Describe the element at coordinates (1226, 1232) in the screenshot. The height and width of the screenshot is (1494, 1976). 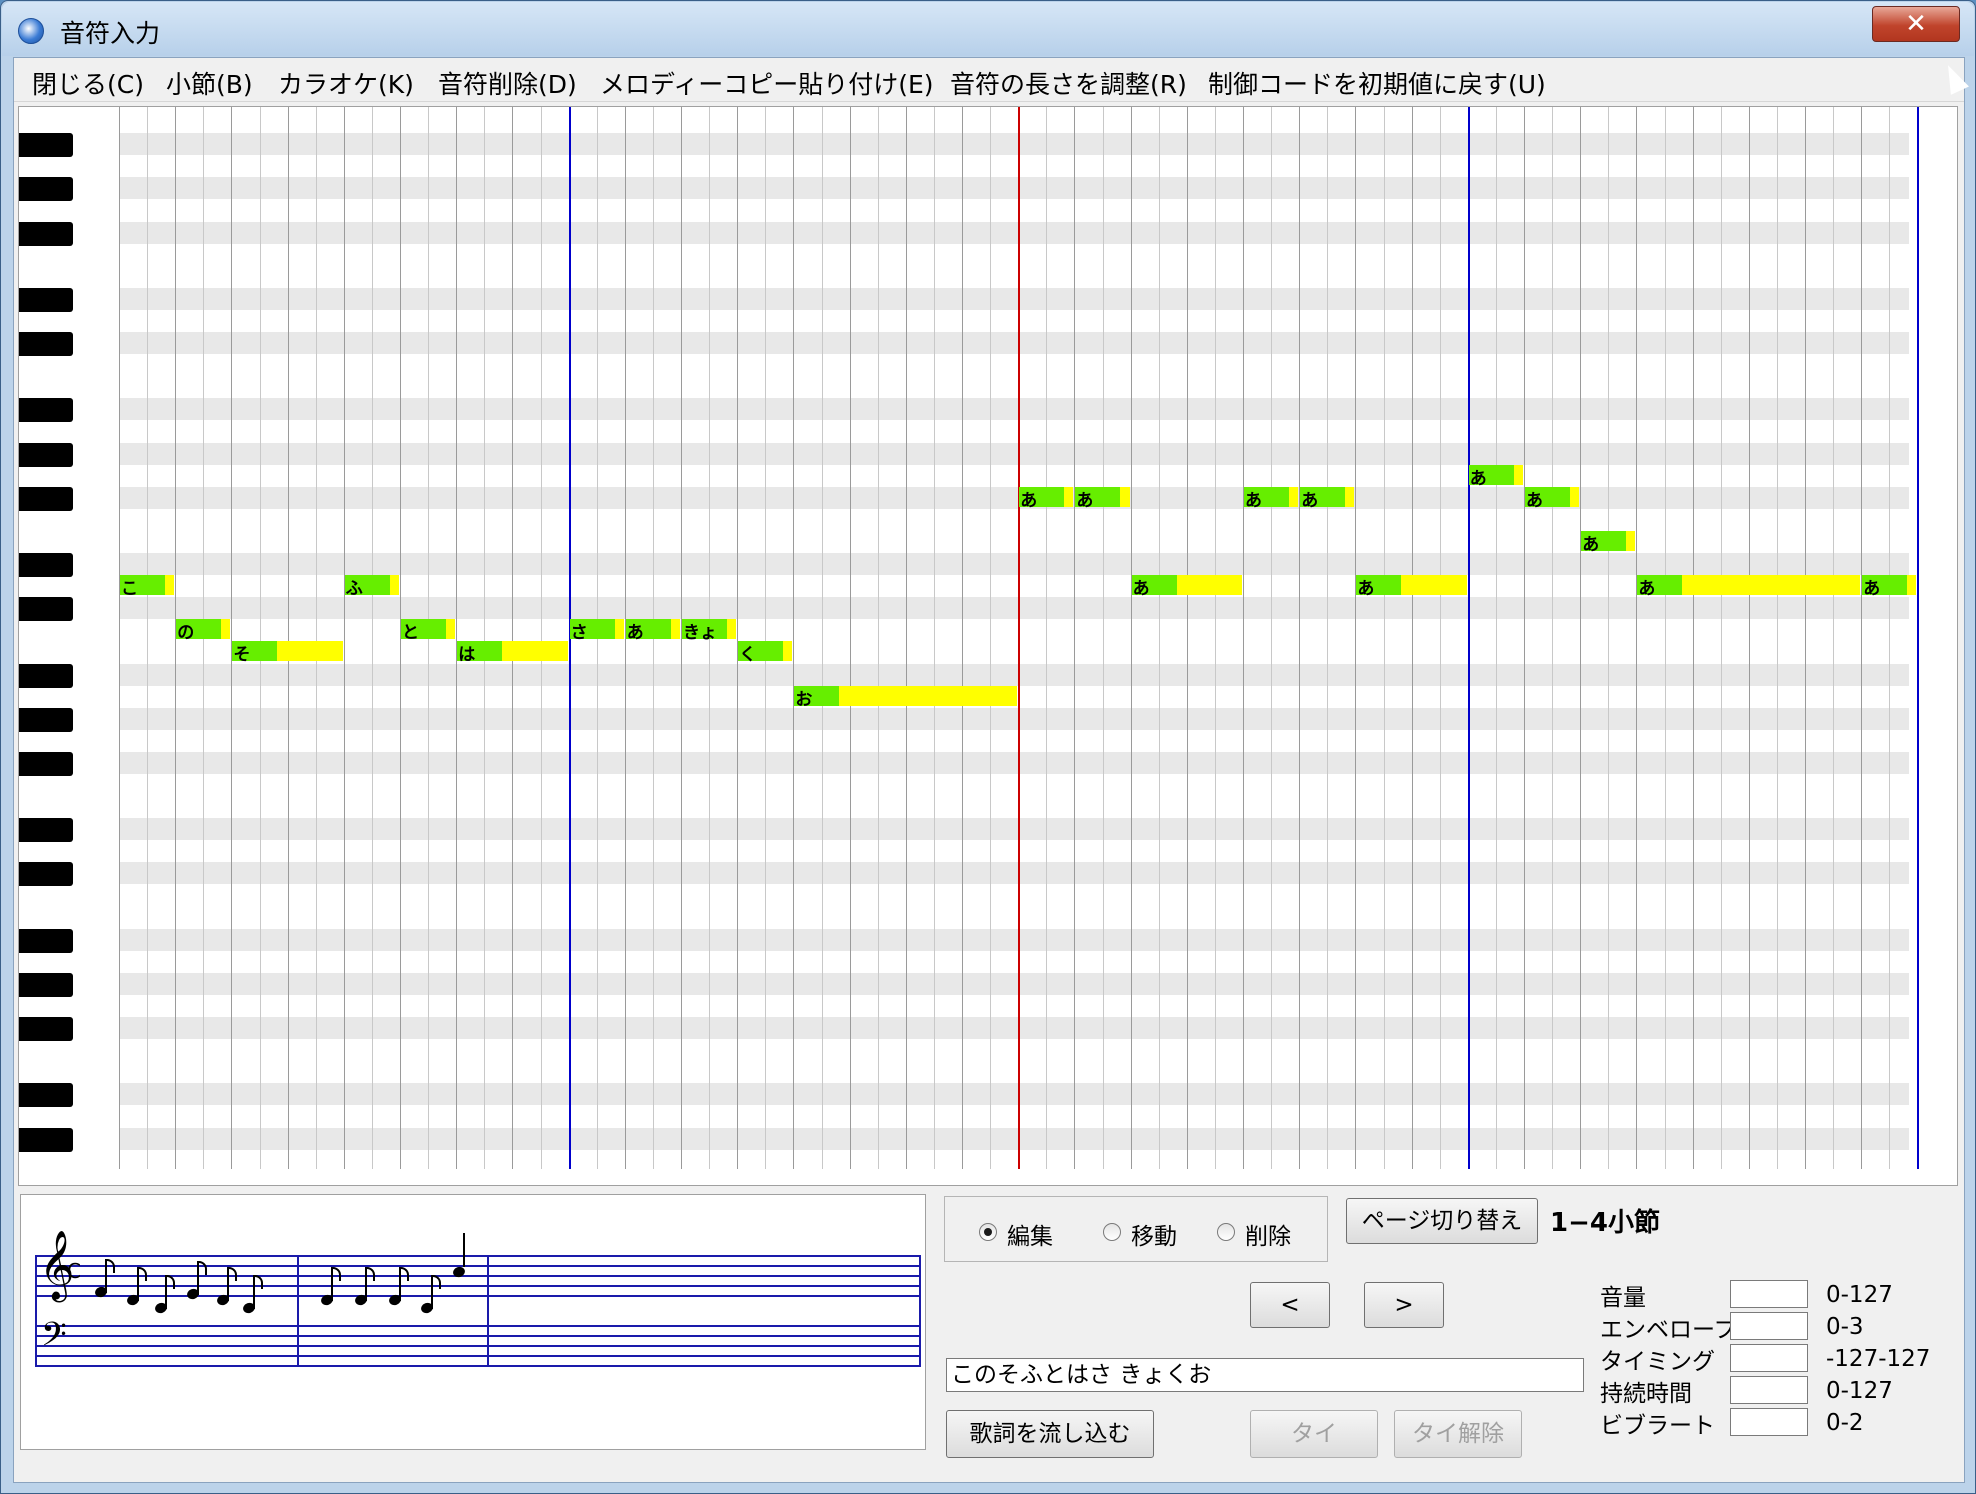
I see `radio-delete` at that location.